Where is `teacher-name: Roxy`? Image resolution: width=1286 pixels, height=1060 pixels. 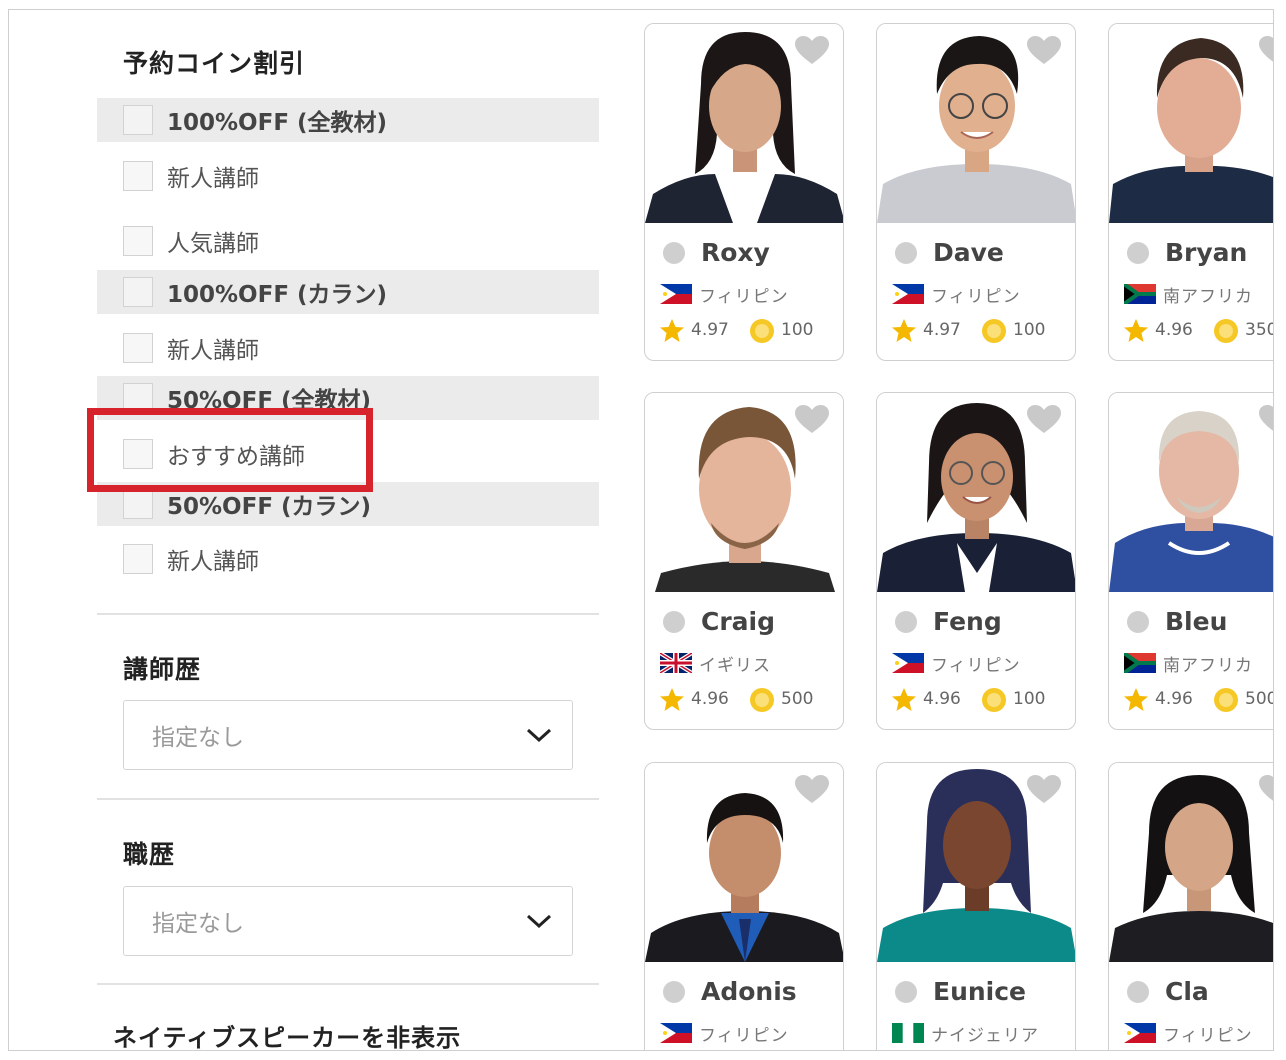
teacher-name: Roxy is located at coordinates (735, 252).